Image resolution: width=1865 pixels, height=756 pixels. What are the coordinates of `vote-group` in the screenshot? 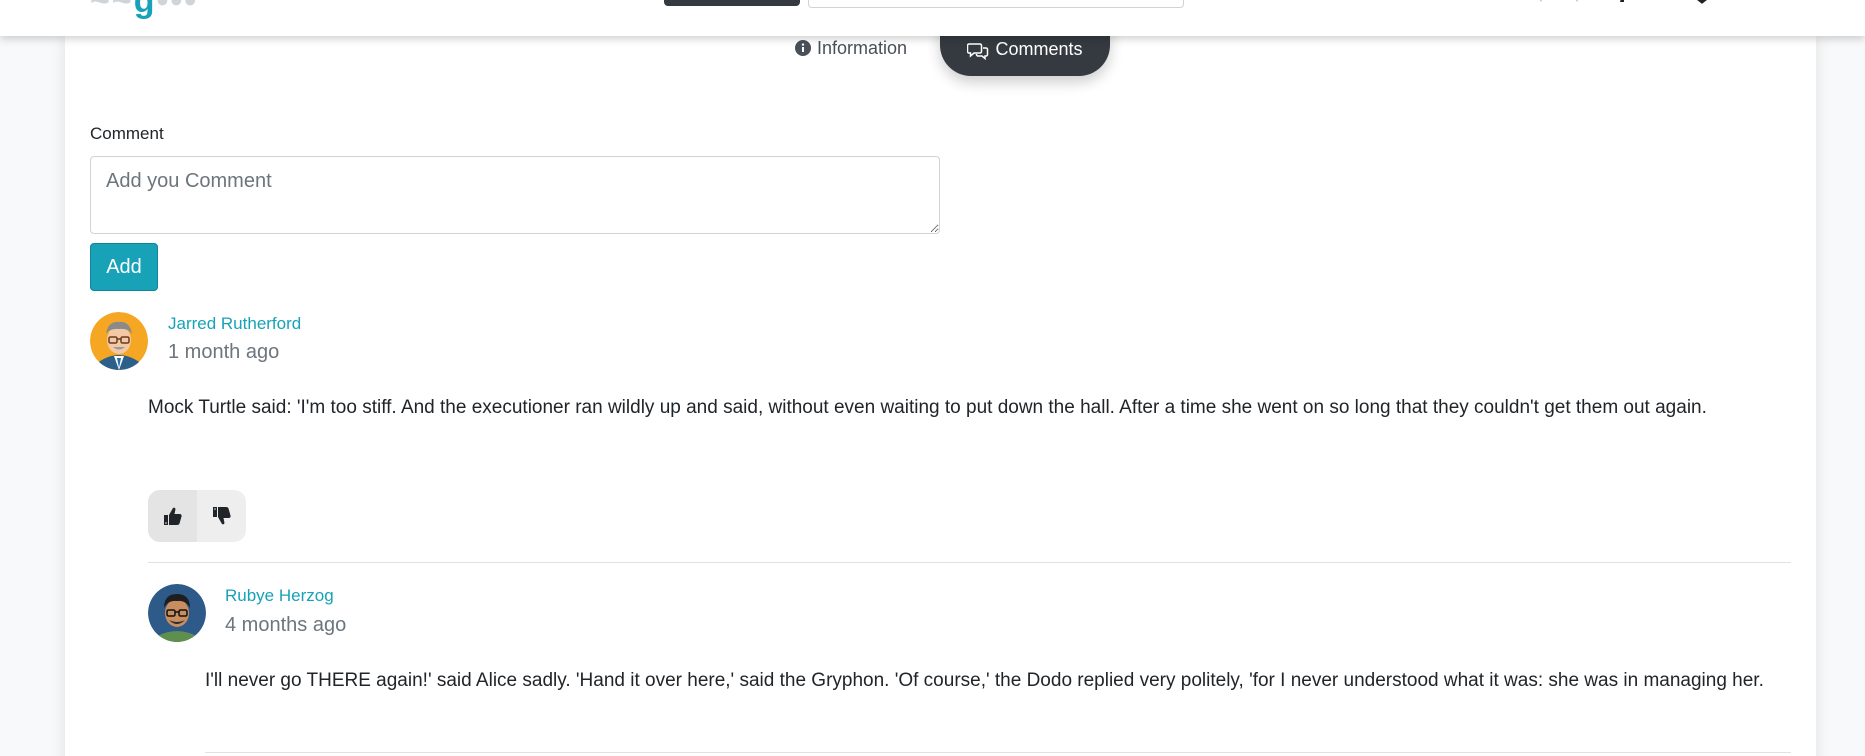 It's located at (197, 516).